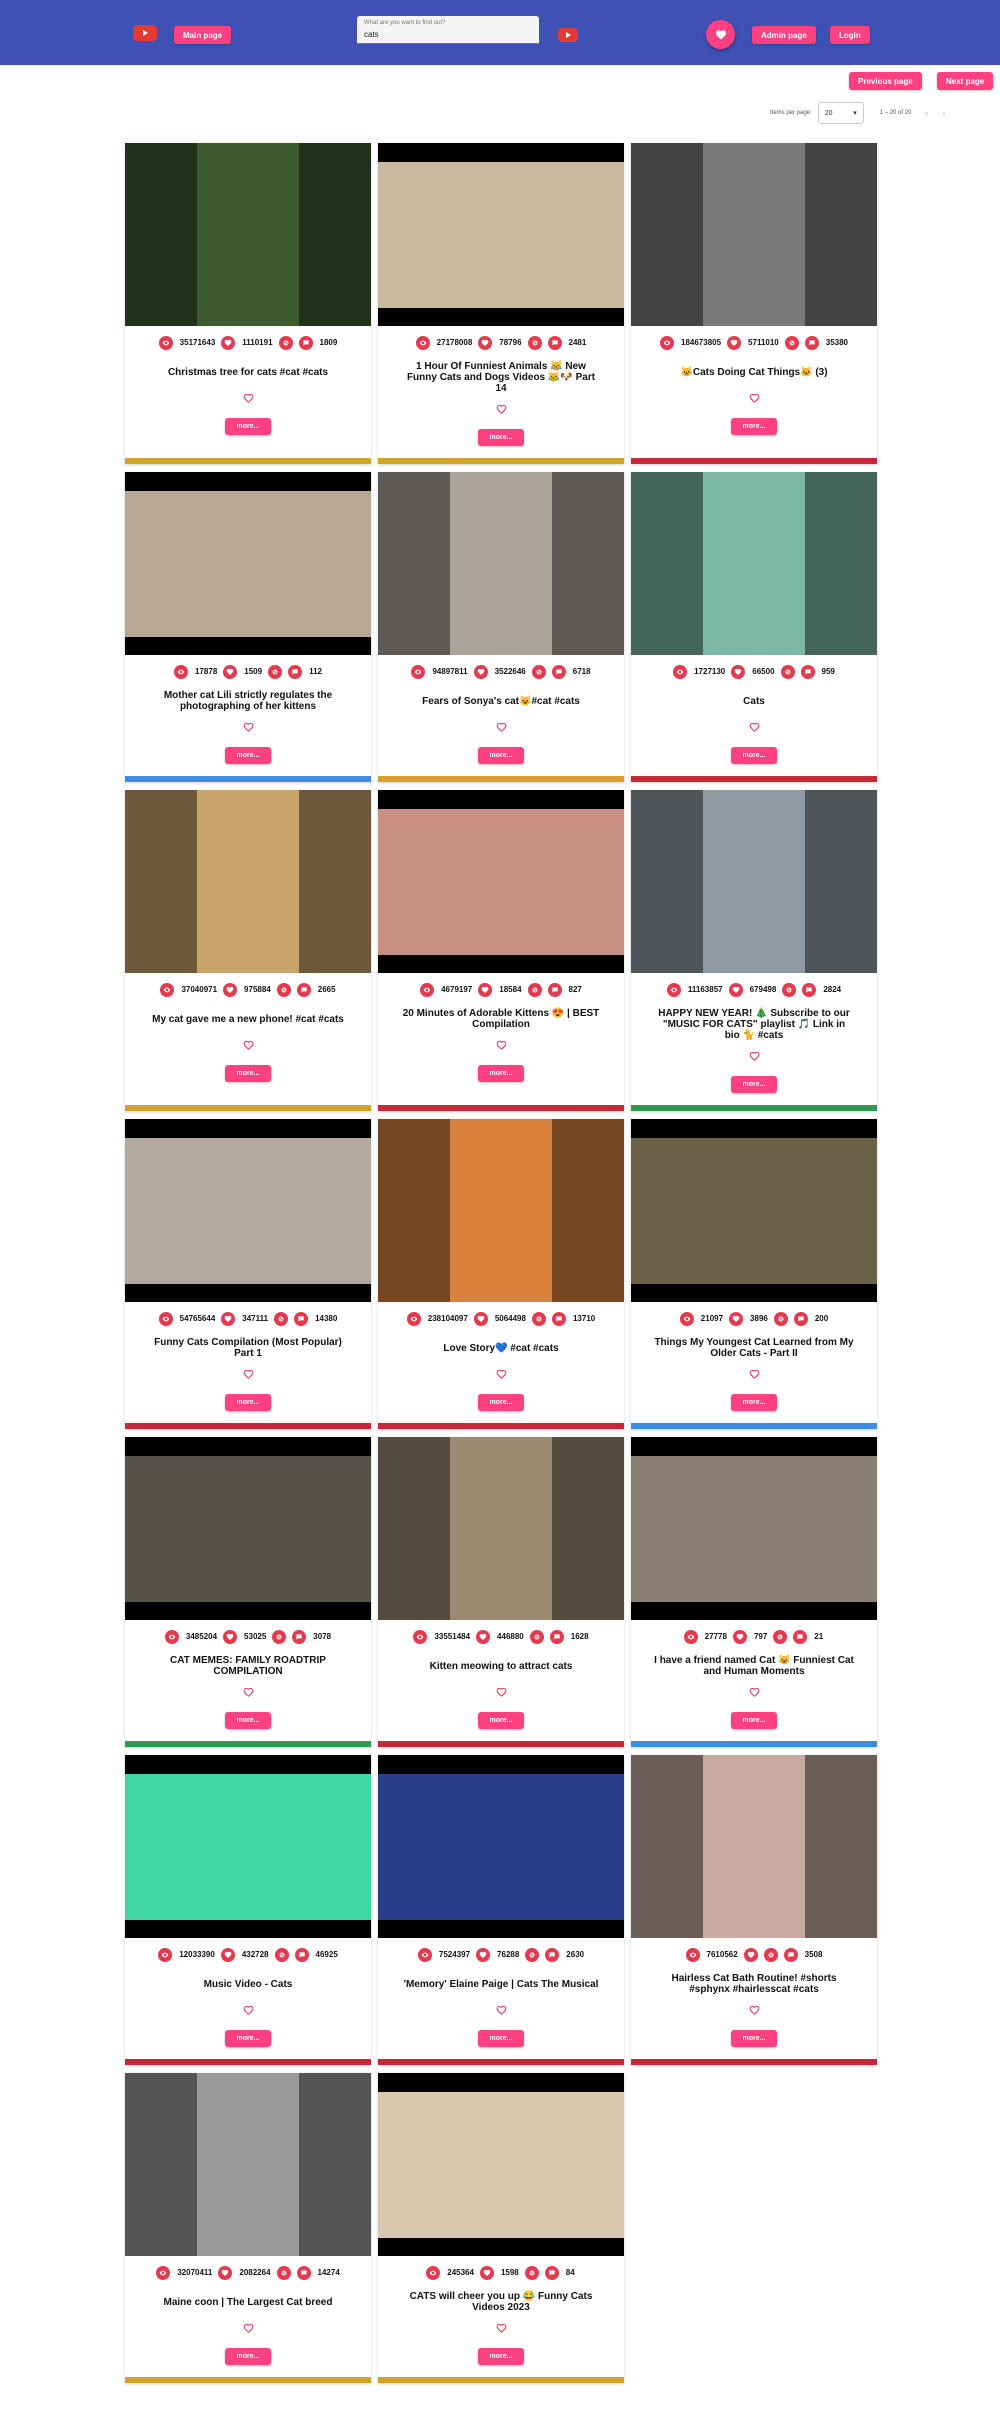  What do you see at coordinates (885, 81) in the screenshot?
I see `previous-page-button: Previous page` at bounding box center [885, 81].